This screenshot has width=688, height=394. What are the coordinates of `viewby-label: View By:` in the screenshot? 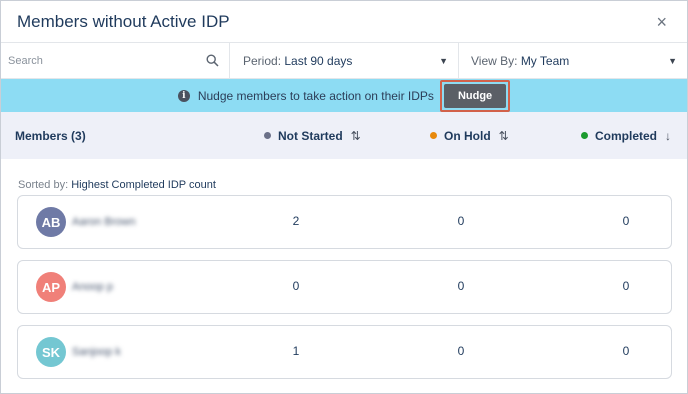 It's located at (496, 60).